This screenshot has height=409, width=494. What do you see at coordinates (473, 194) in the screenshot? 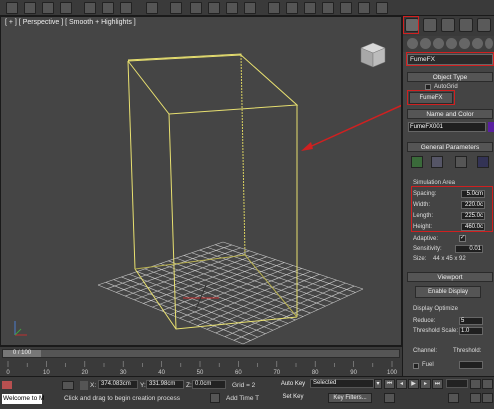
I see `spacing-field: 5.0cm` at bounding box center [473, 194].